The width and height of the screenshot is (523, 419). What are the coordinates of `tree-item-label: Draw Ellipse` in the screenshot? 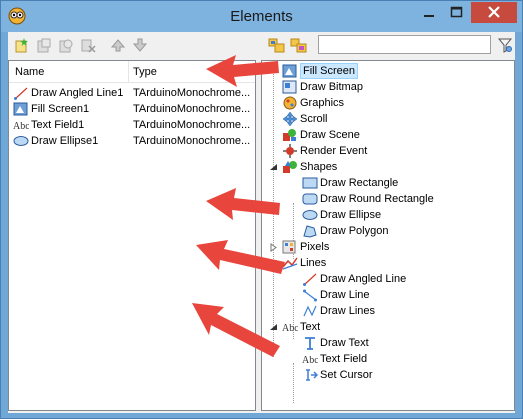 It's located at (351, 215).